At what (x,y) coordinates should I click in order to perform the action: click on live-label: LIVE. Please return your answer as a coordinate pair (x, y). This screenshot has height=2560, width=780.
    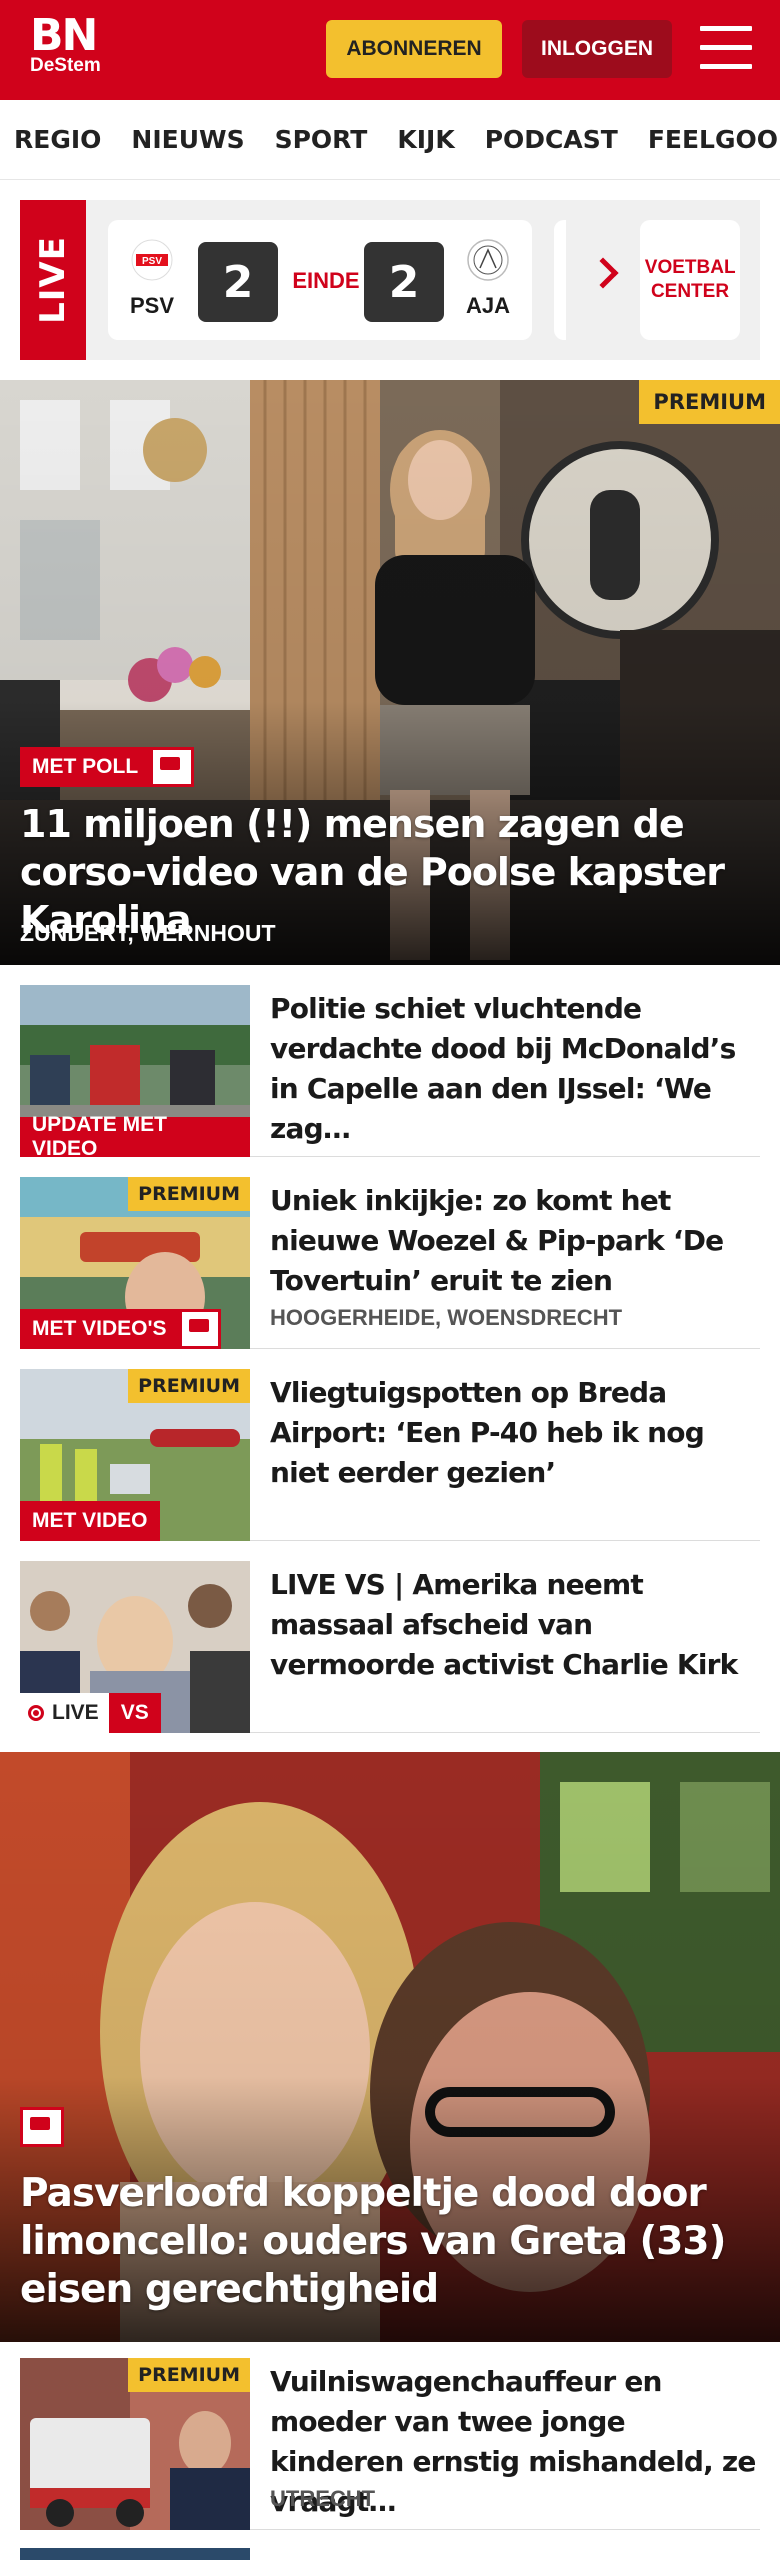
    Looking at the image, I should click on (53, 280).